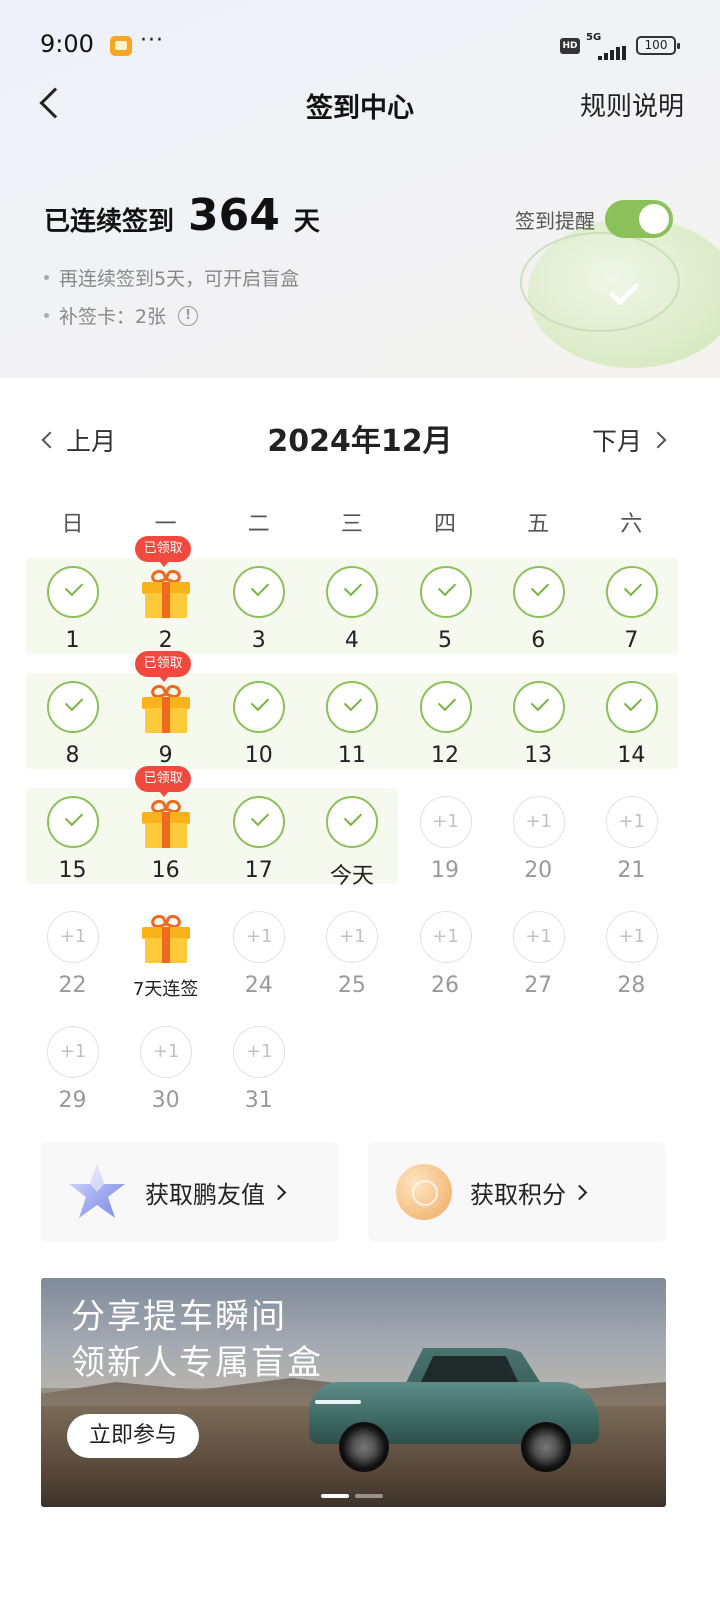 This screenshot has height=1600, width=720. Describe the element at coordinates (165, 870) in the screenshot. I see `day-label: 16` at that location.